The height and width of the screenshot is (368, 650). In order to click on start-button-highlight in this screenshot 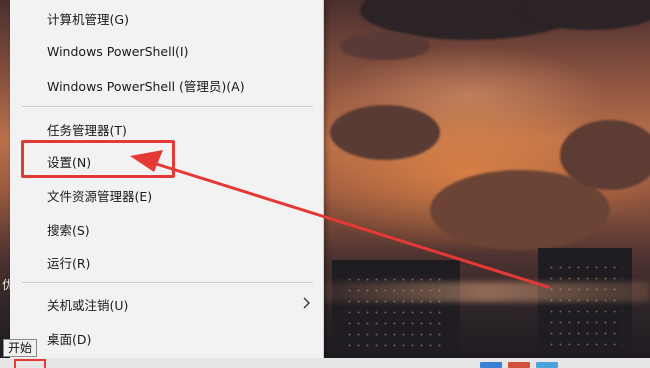, I will do `click(30, 363)`.